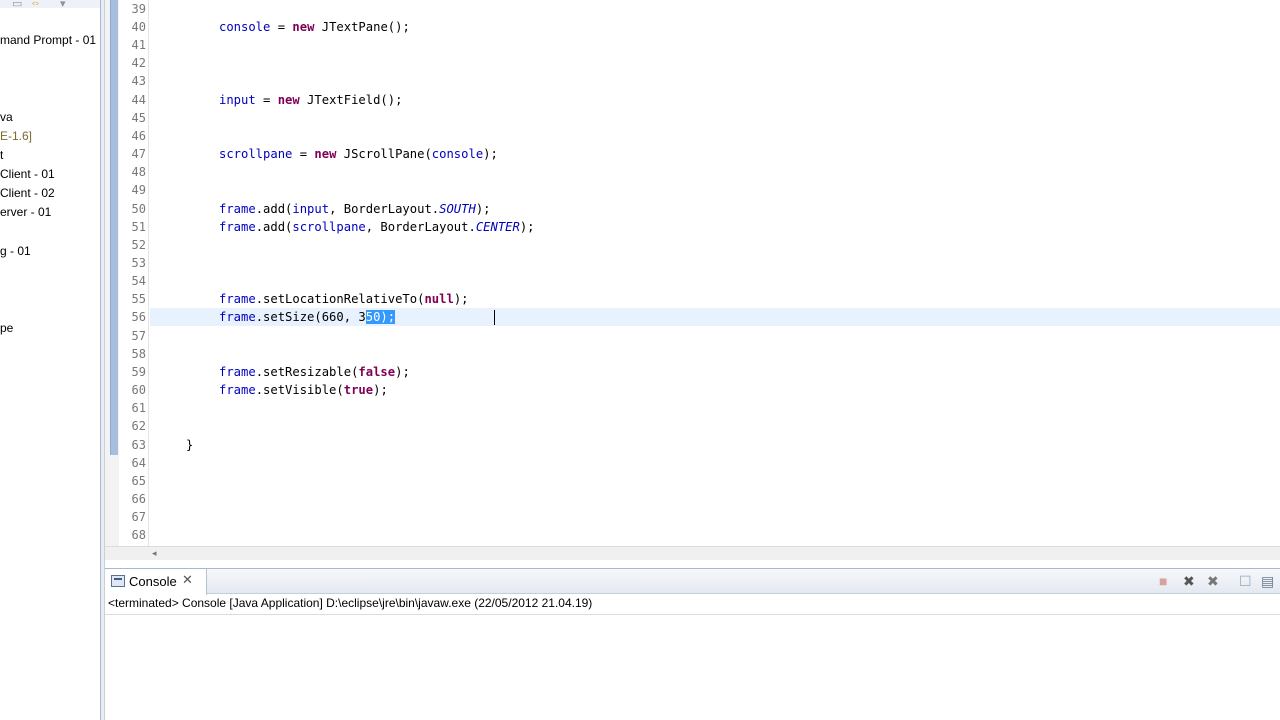  What do you see at coordinates (138, 100) in the screenshot?
I see `line-number: 44` at bounding box center [138, 100].